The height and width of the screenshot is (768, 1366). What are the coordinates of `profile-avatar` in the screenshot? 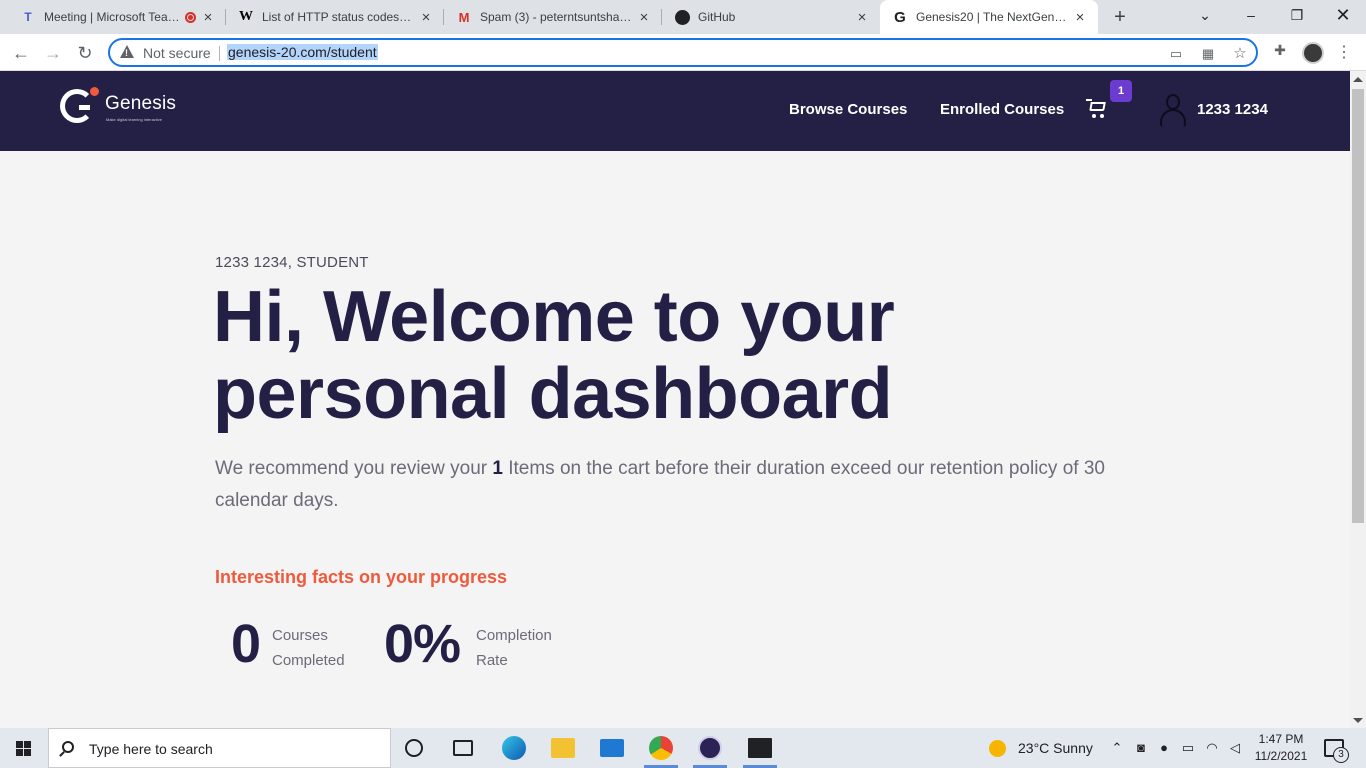 It's located at (1313, 53).